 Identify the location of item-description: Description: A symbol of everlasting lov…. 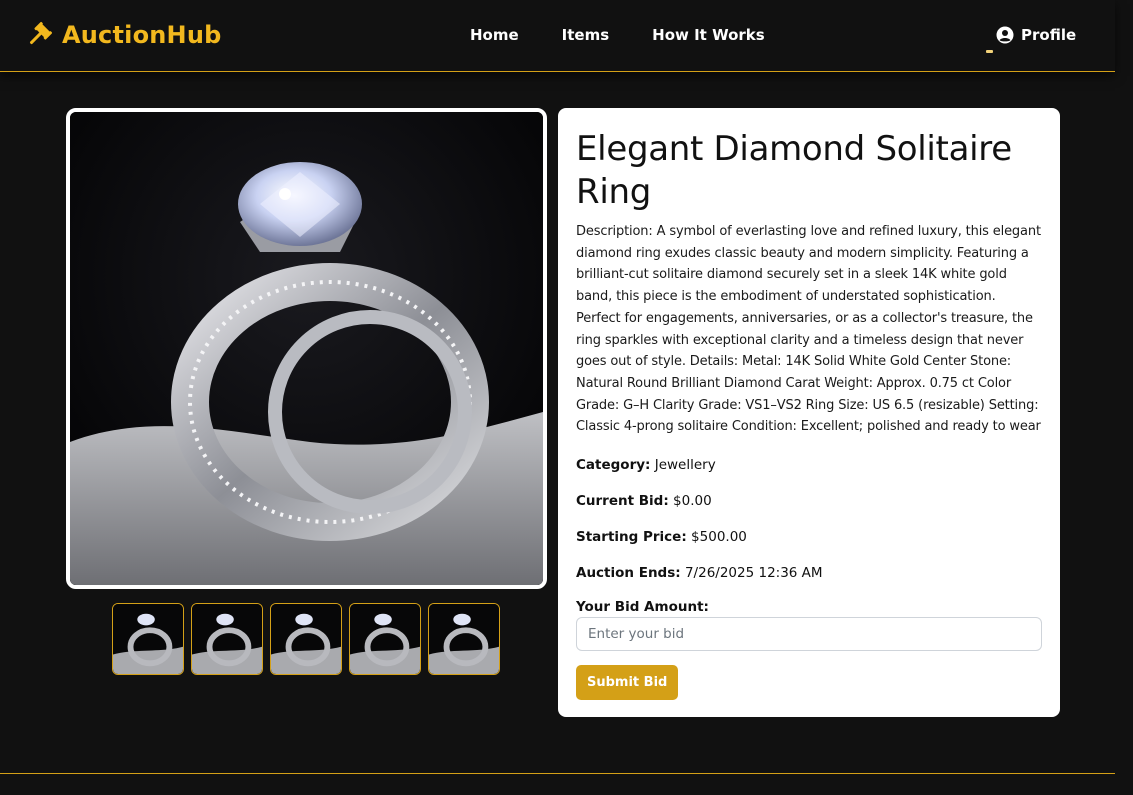
(808, 329).